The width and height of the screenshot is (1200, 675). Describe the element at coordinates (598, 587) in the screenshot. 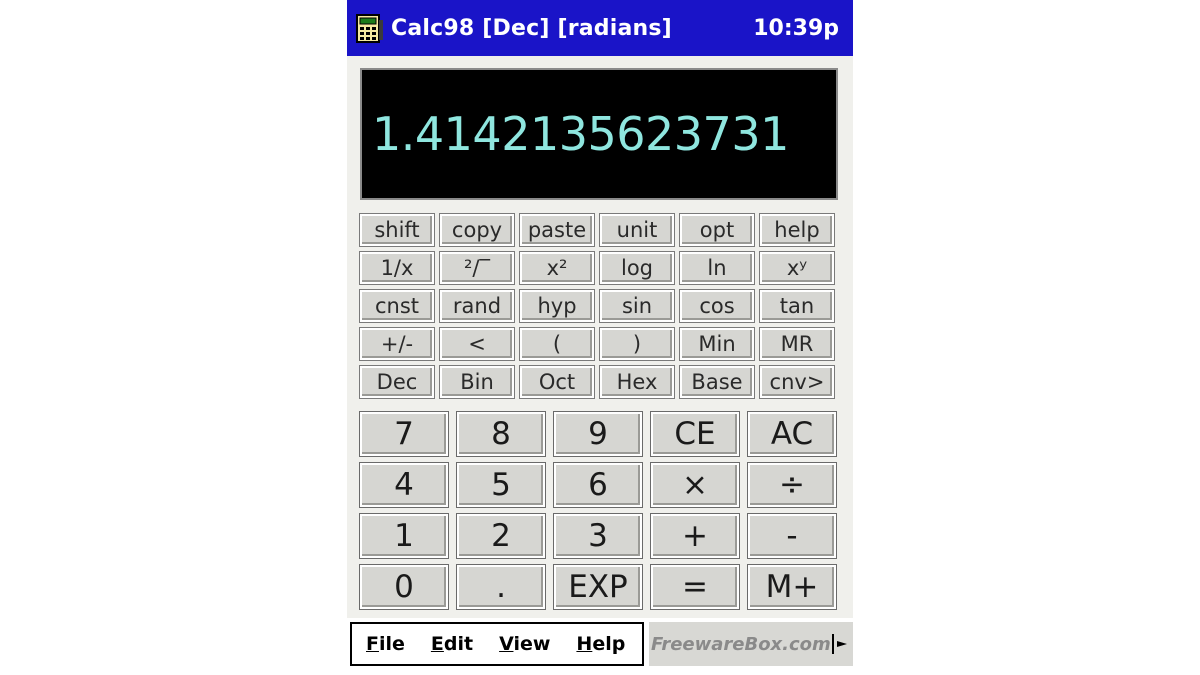

I see `exponent-button: EXP` at that location.